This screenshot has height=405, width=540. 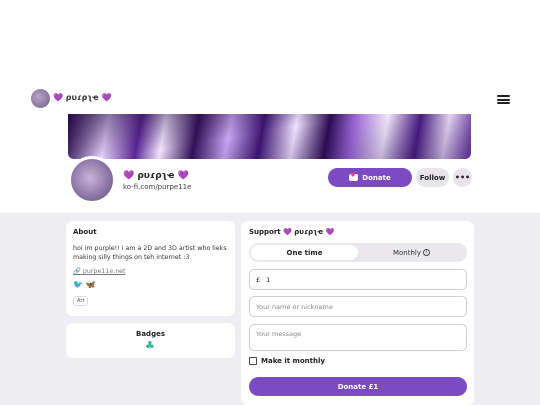 What do you see at coordinates (84, 284) in the screenshot?
I see `social-links: 🐦 🦋` at bounding box center [84, 284].